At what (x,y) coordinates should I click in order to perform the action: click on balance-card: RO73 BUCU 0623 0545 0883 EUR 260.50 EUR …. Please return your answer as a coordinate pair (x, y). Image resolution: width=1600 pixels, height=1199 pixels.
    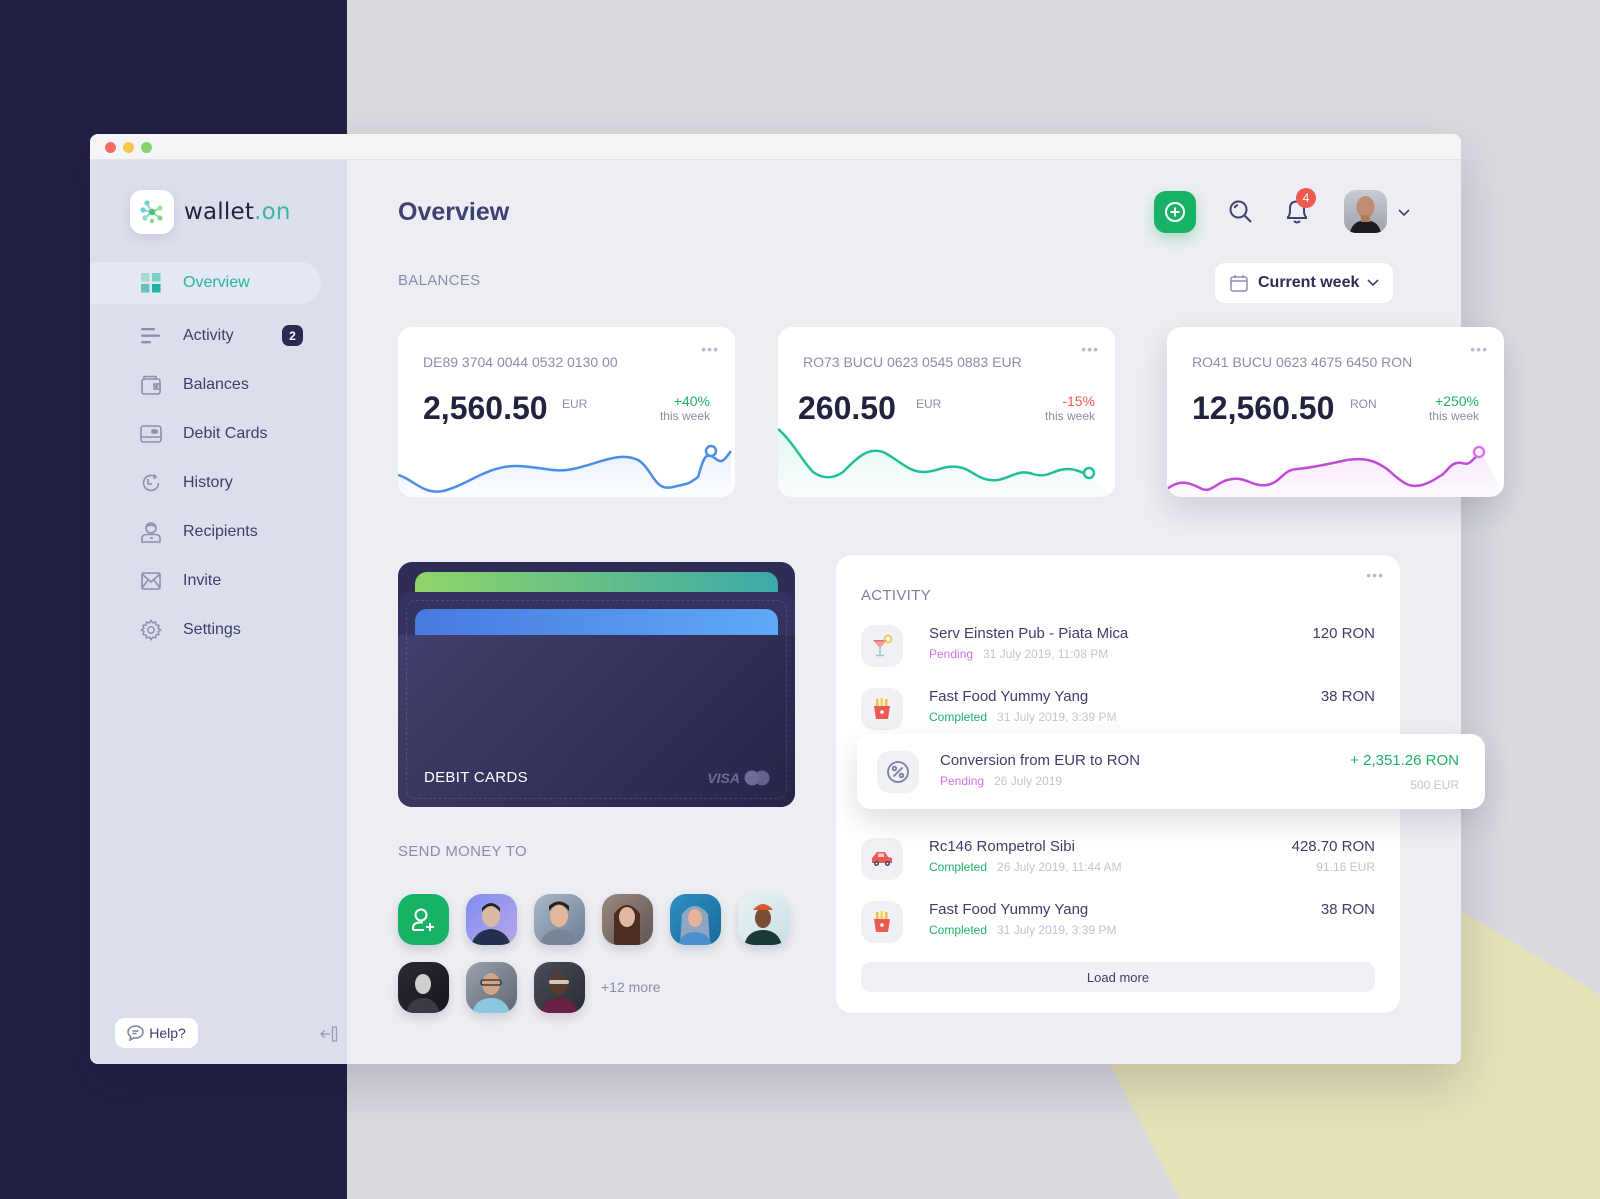
    Looking at the image, I should click on (946, 412).